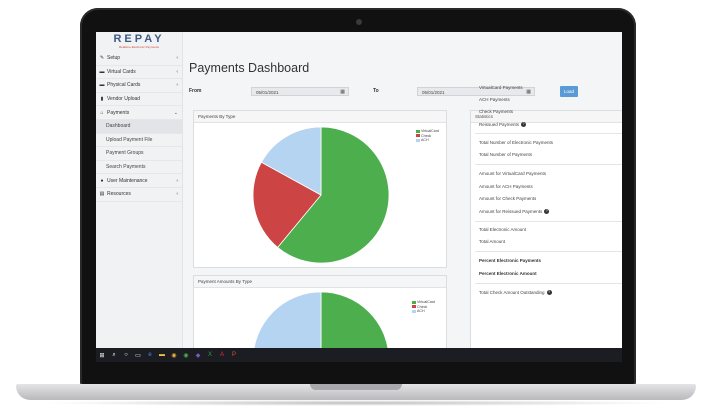  What do you see at coordinates (175, 112) in the screenshot?
I see `chevron-down-icon: ⌄` at bounding box center [175, 112].